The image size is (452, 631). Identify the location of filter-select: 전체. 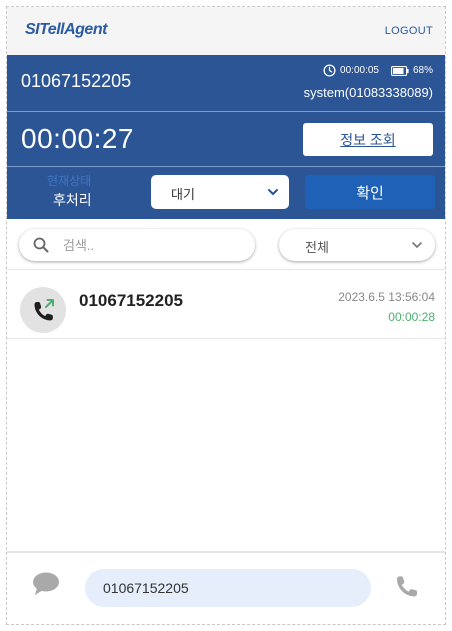
(357, 245).